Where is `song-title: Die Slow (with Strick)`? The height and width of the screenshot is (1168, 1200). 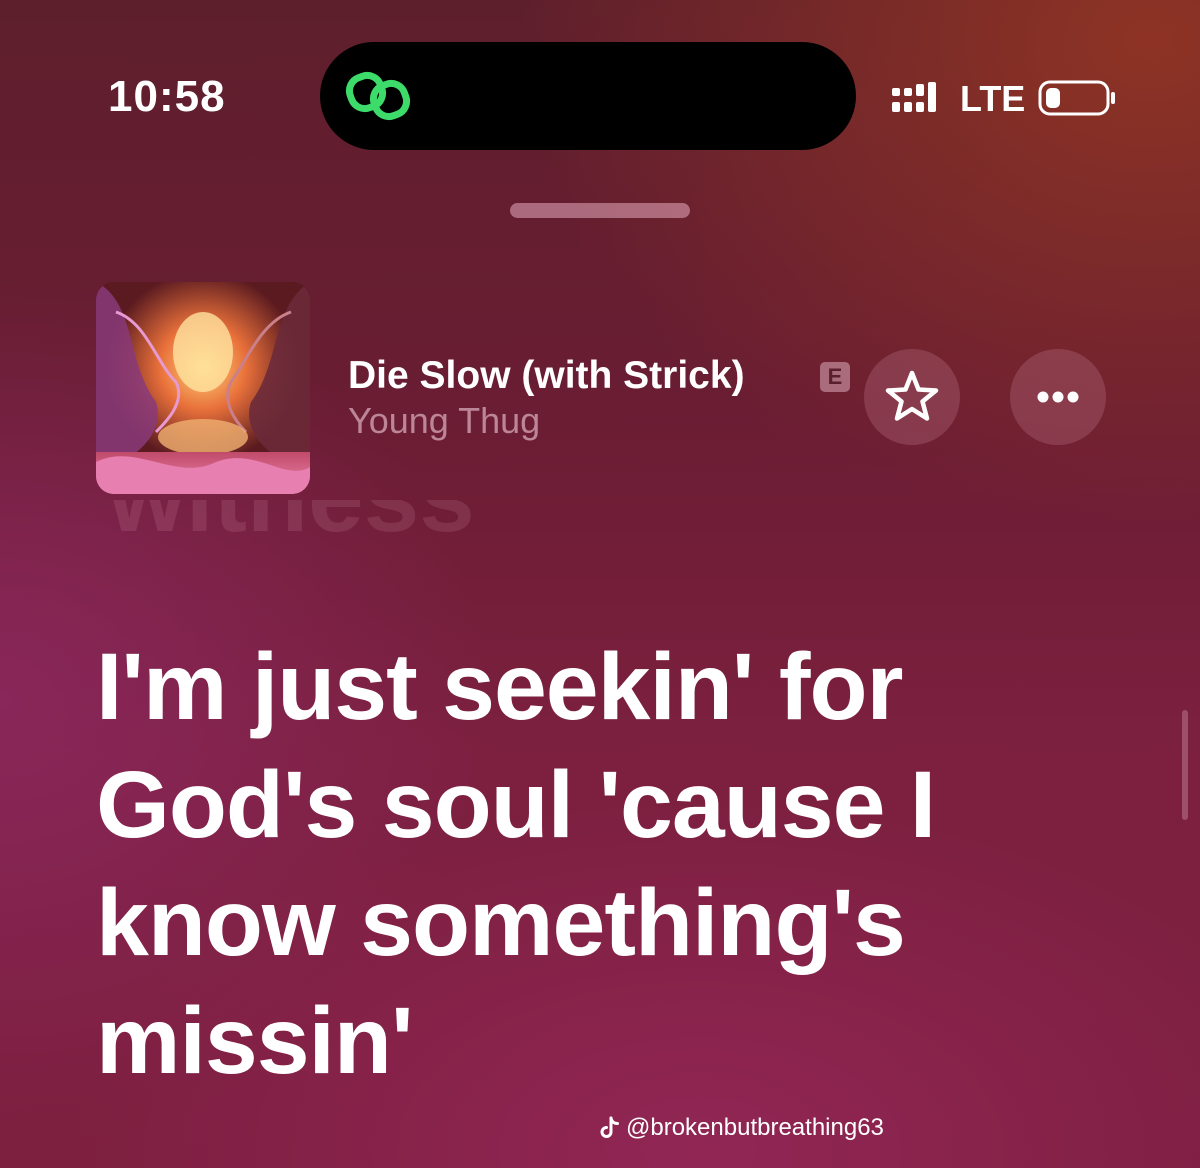
song-title: Die Slow (with Strick) is located at coordinates (546, 375).